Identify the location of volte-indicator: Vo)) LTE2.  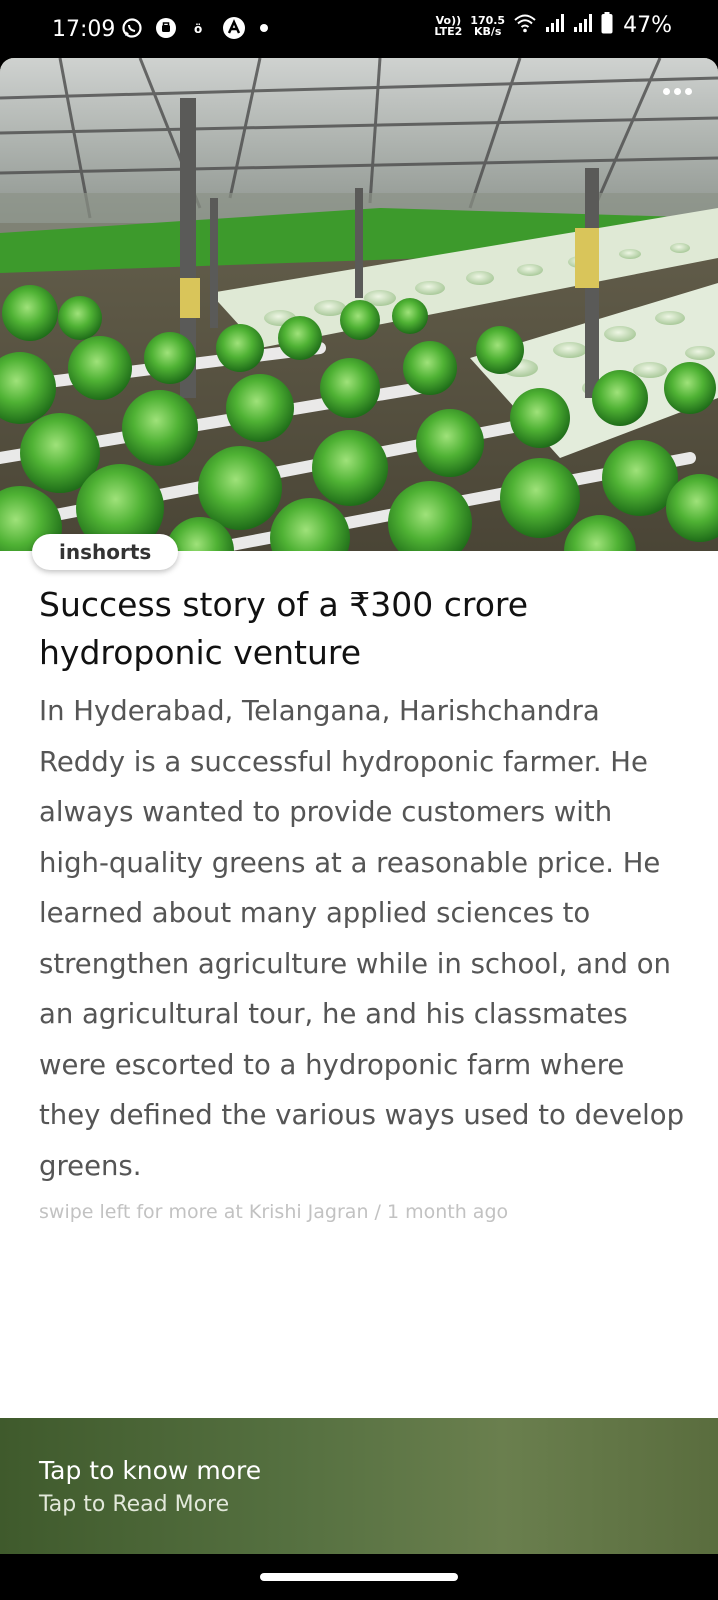
(448, 26).